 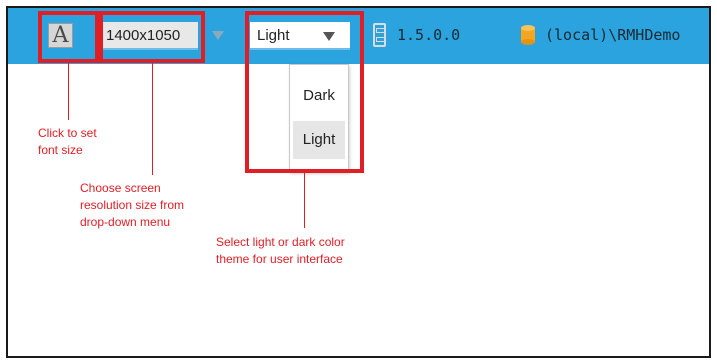 What do you see at coordinates (67, 141) in the screenshot?
I see `font-size-note: Click to set font size` at bounding box center [67, 141].